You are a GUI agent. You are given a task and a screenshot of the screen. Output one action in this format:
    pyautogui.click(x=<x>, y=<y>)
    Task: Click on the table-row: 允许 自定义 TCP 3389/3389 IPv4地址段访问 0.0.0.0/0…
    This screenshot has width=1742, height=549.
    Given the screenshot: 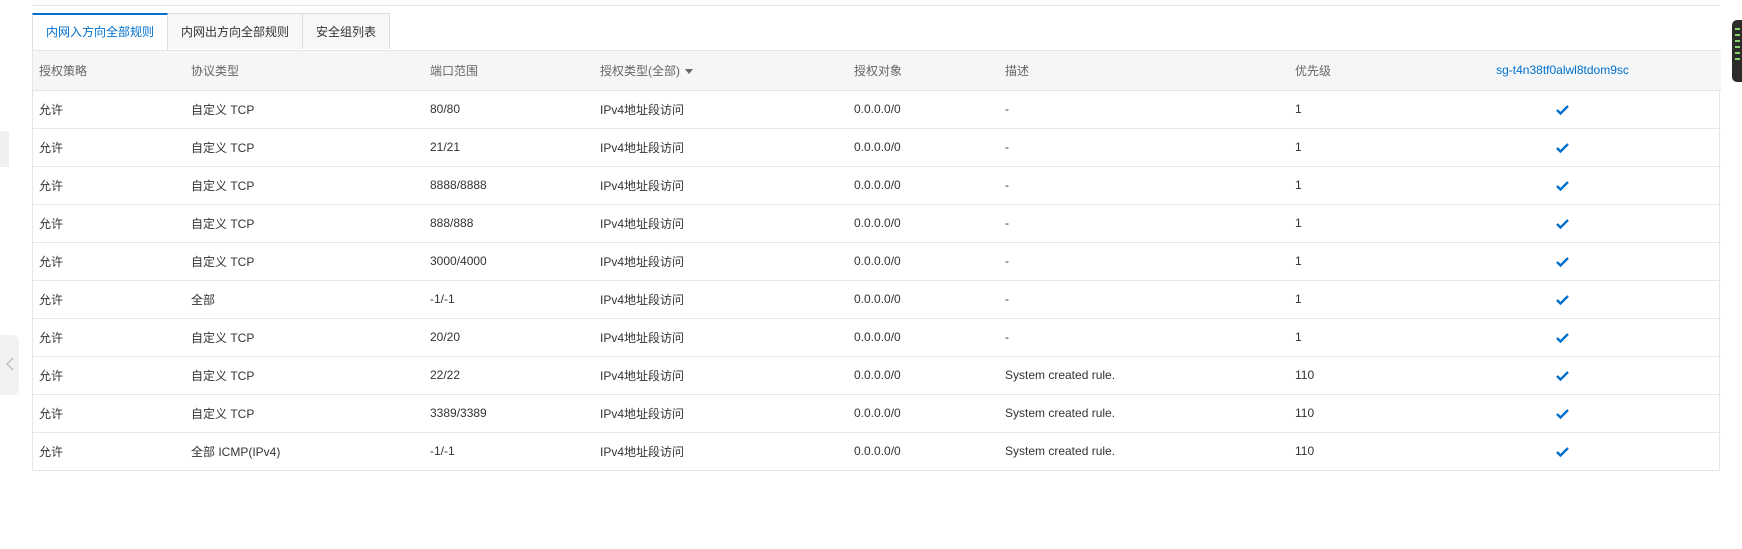 What is the action you would take?
    pyautogui.click(x=877, y=413)
    